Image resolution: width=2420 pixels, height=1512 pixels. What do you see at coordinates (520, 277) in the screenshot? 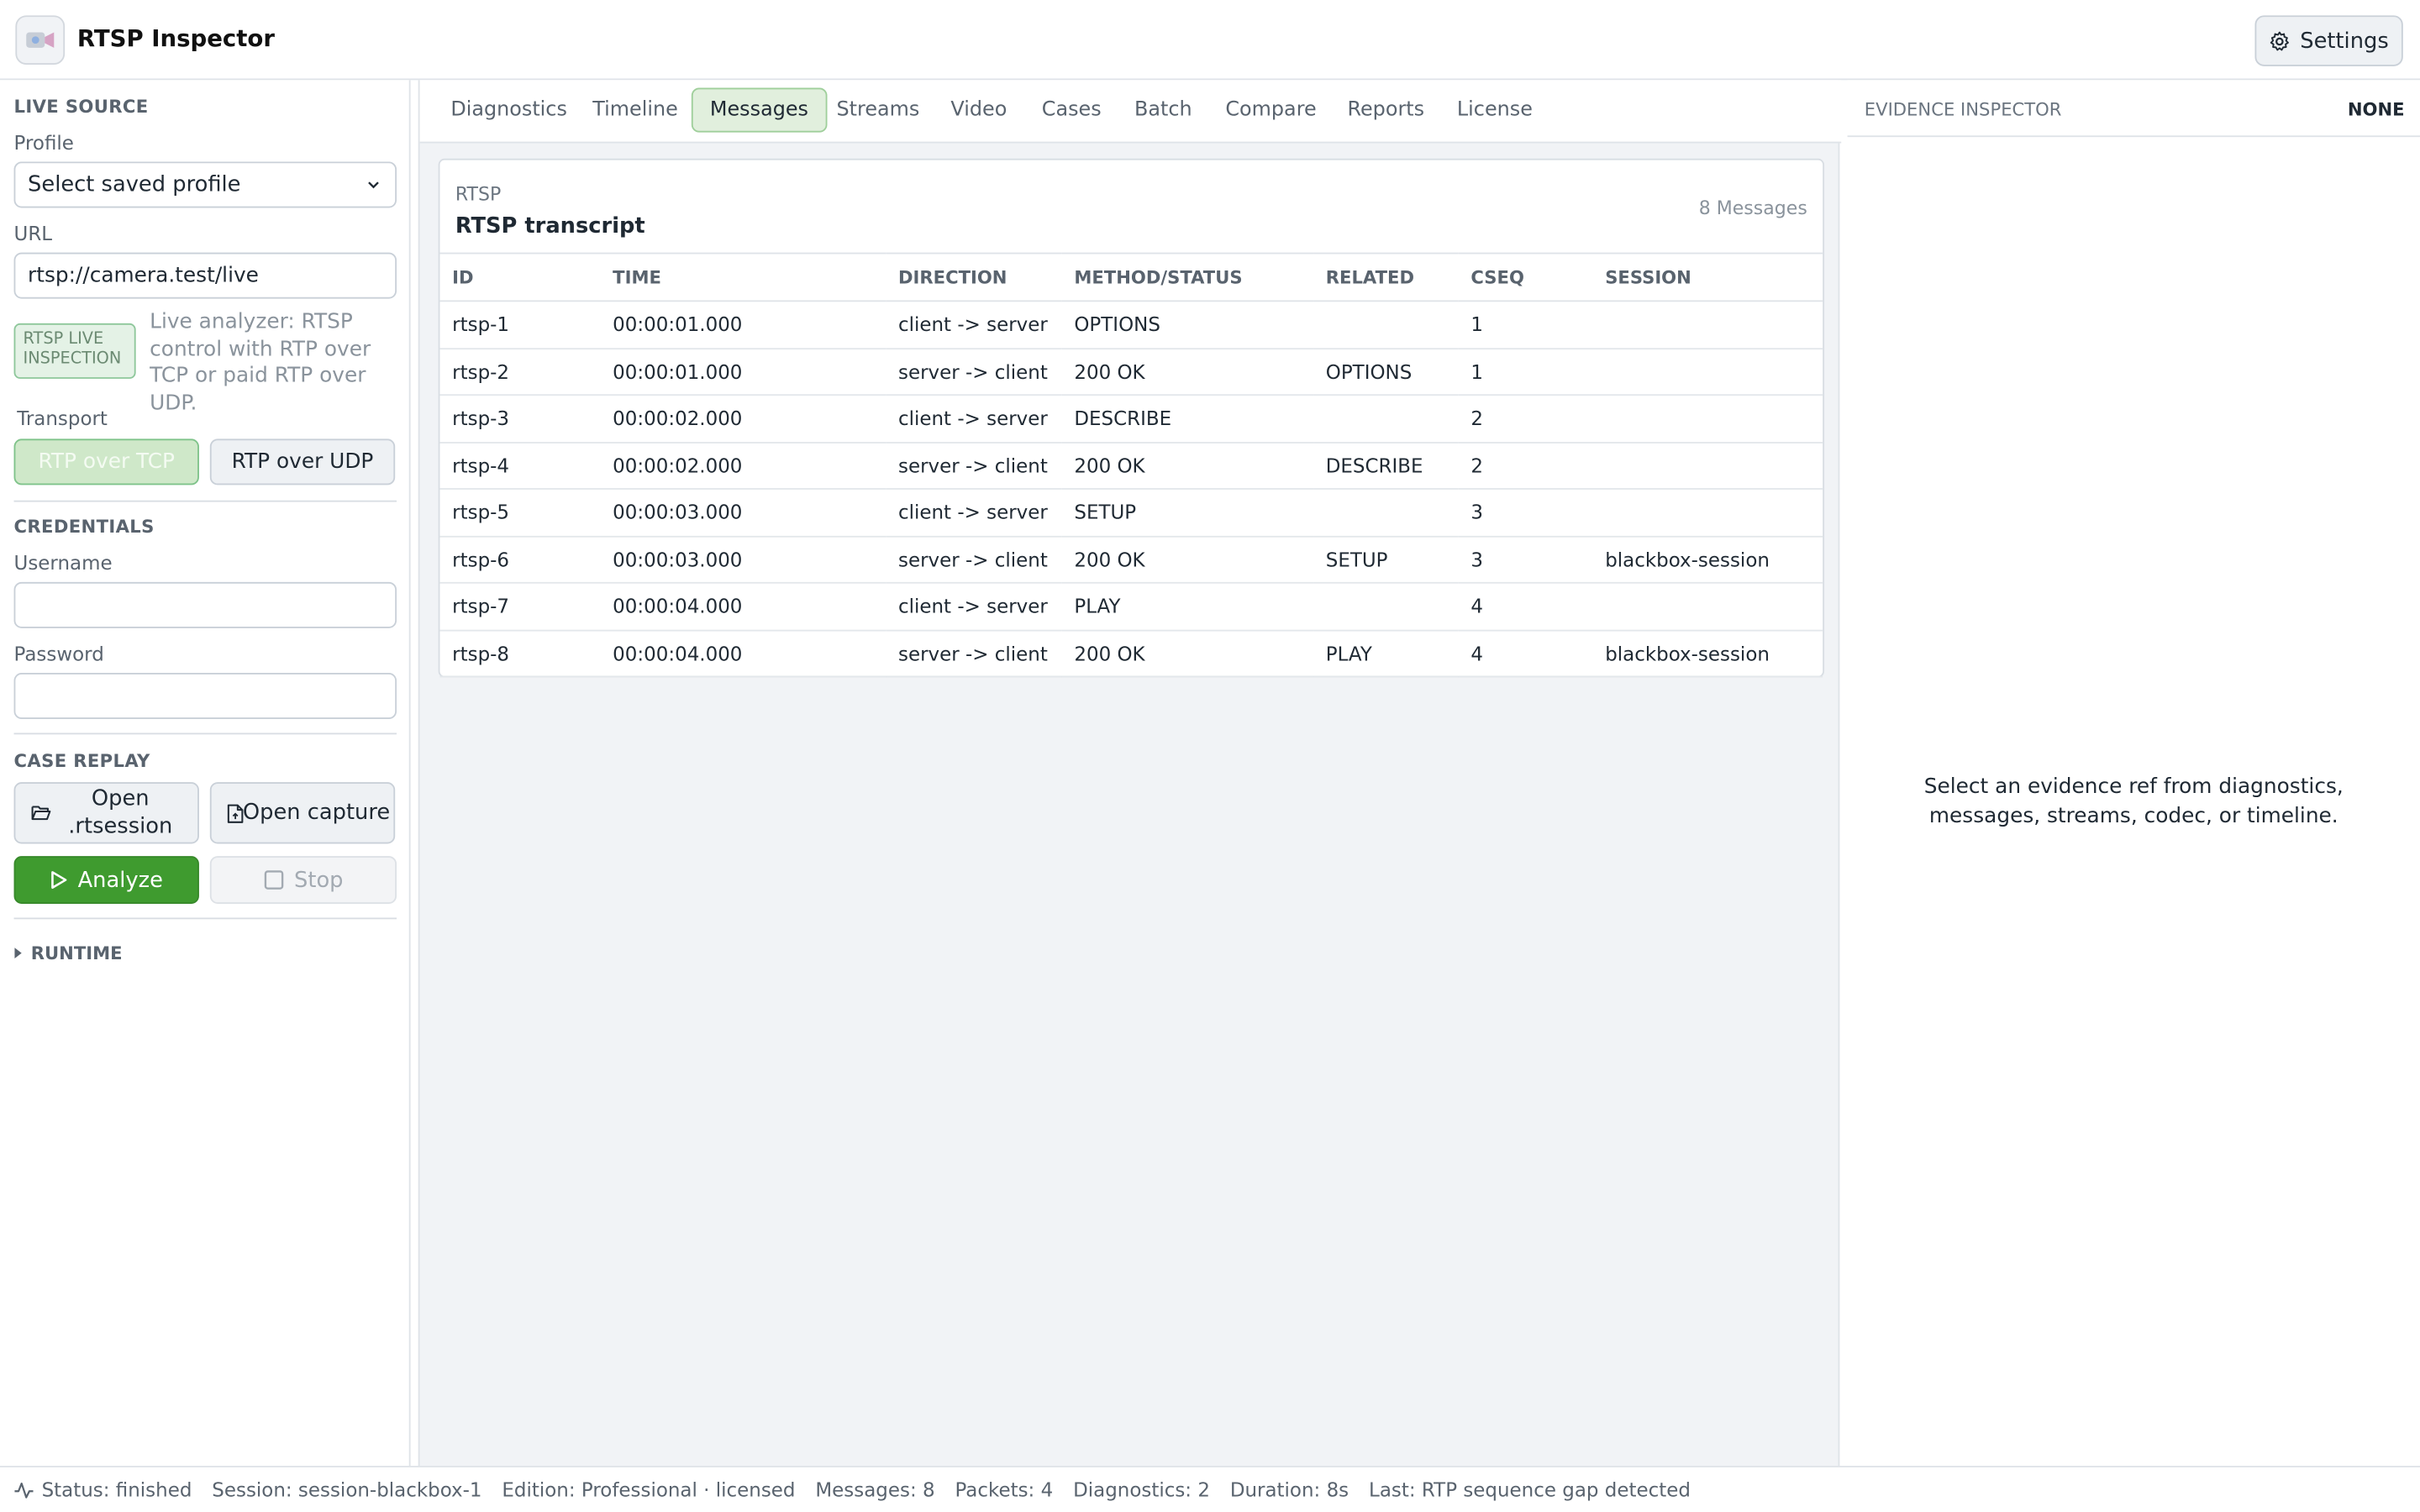
I see `column-header: ID` at bounding box center [520, 277].